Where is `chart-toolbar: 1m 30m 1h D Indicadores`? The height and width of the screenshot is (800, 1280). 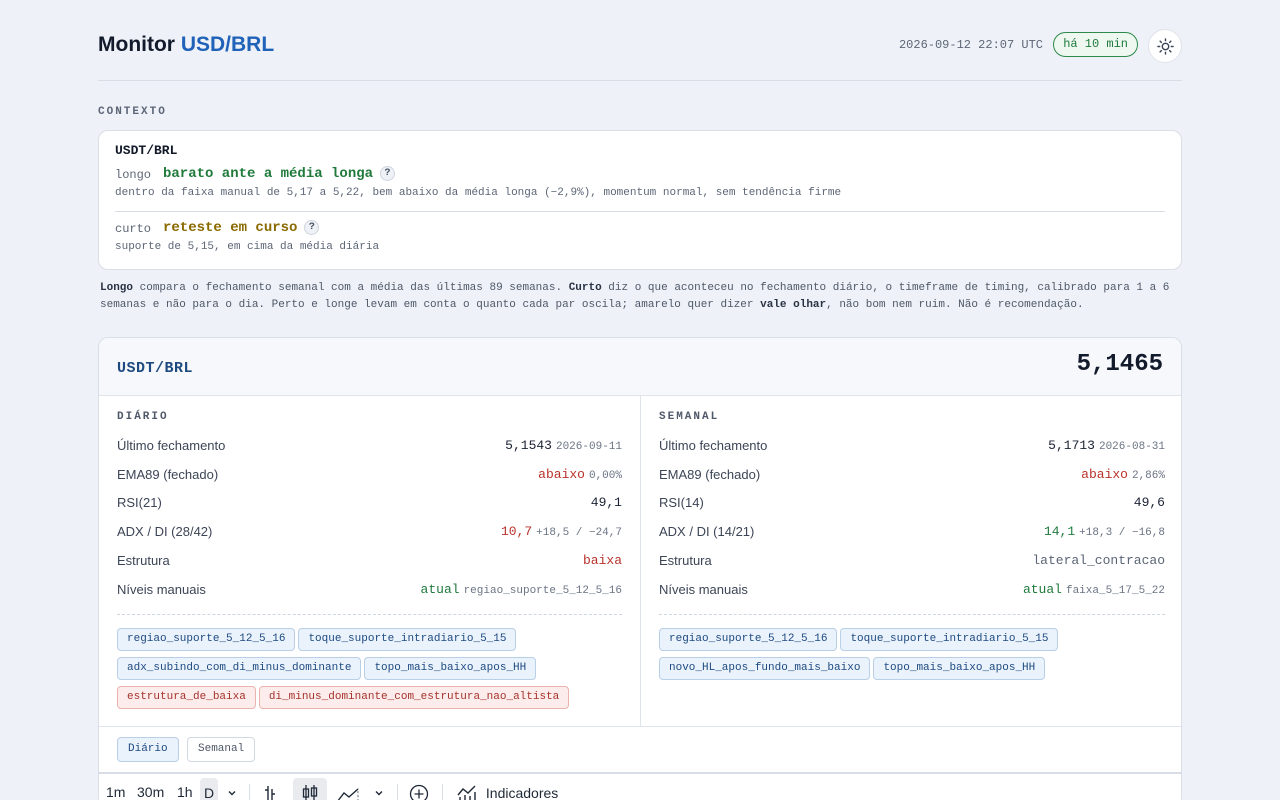
chart-toolbar: 1m 30m 1h D Indicadores is located at coordinates (640, 786).